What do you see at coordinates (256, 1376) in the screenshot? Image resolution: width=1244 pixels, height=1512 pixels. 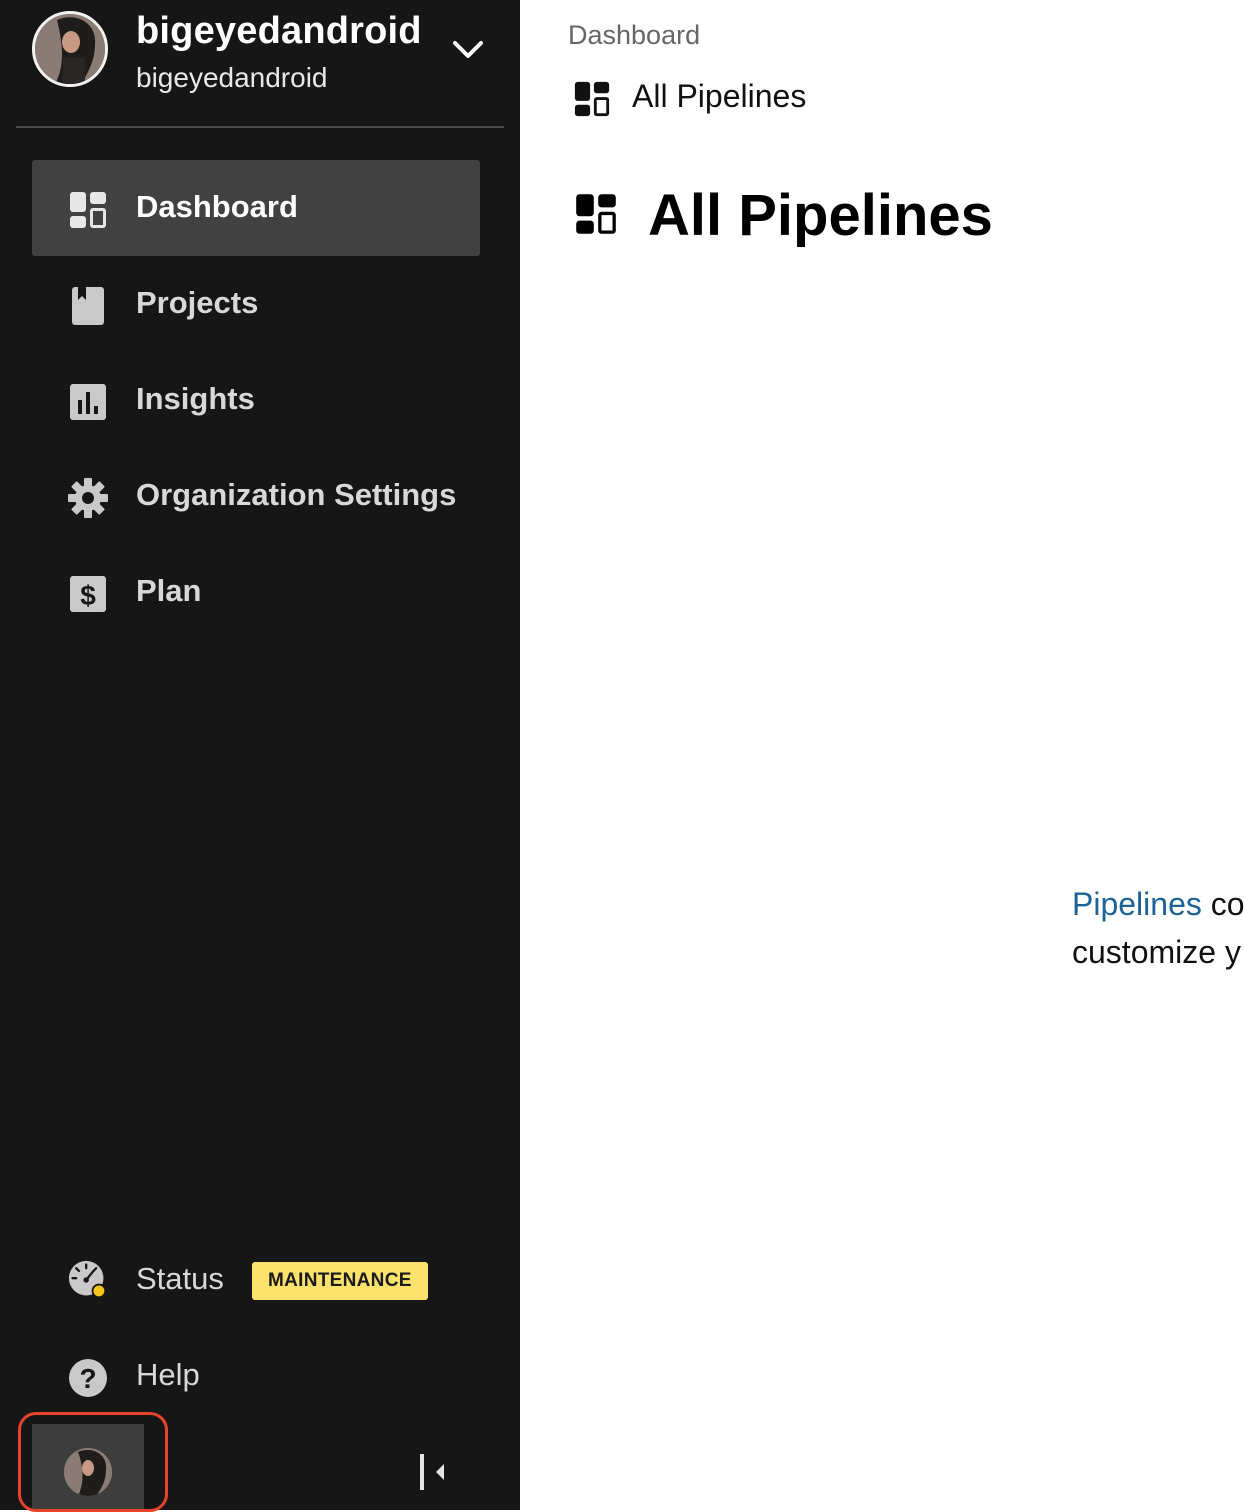 I see `sidebar-item-help: ? Help` at bounding box center [256, 1376].